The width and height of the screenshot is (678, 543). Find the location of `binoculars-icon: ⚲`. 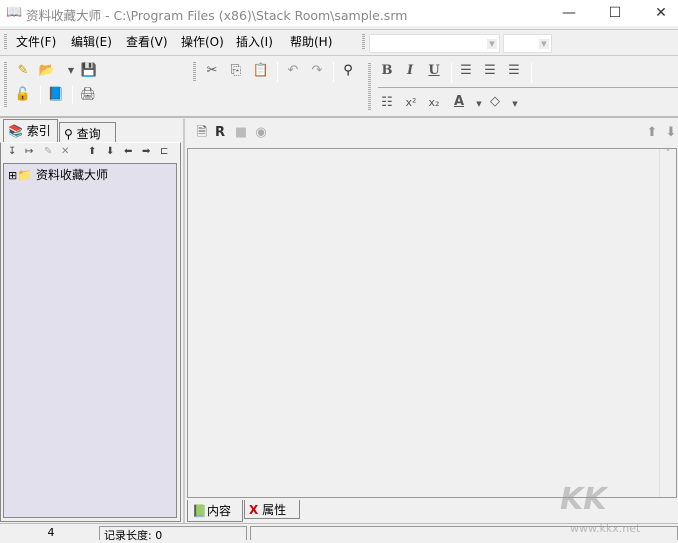

binoculars-icon: ⚲ is located at coordinates (68, 134).